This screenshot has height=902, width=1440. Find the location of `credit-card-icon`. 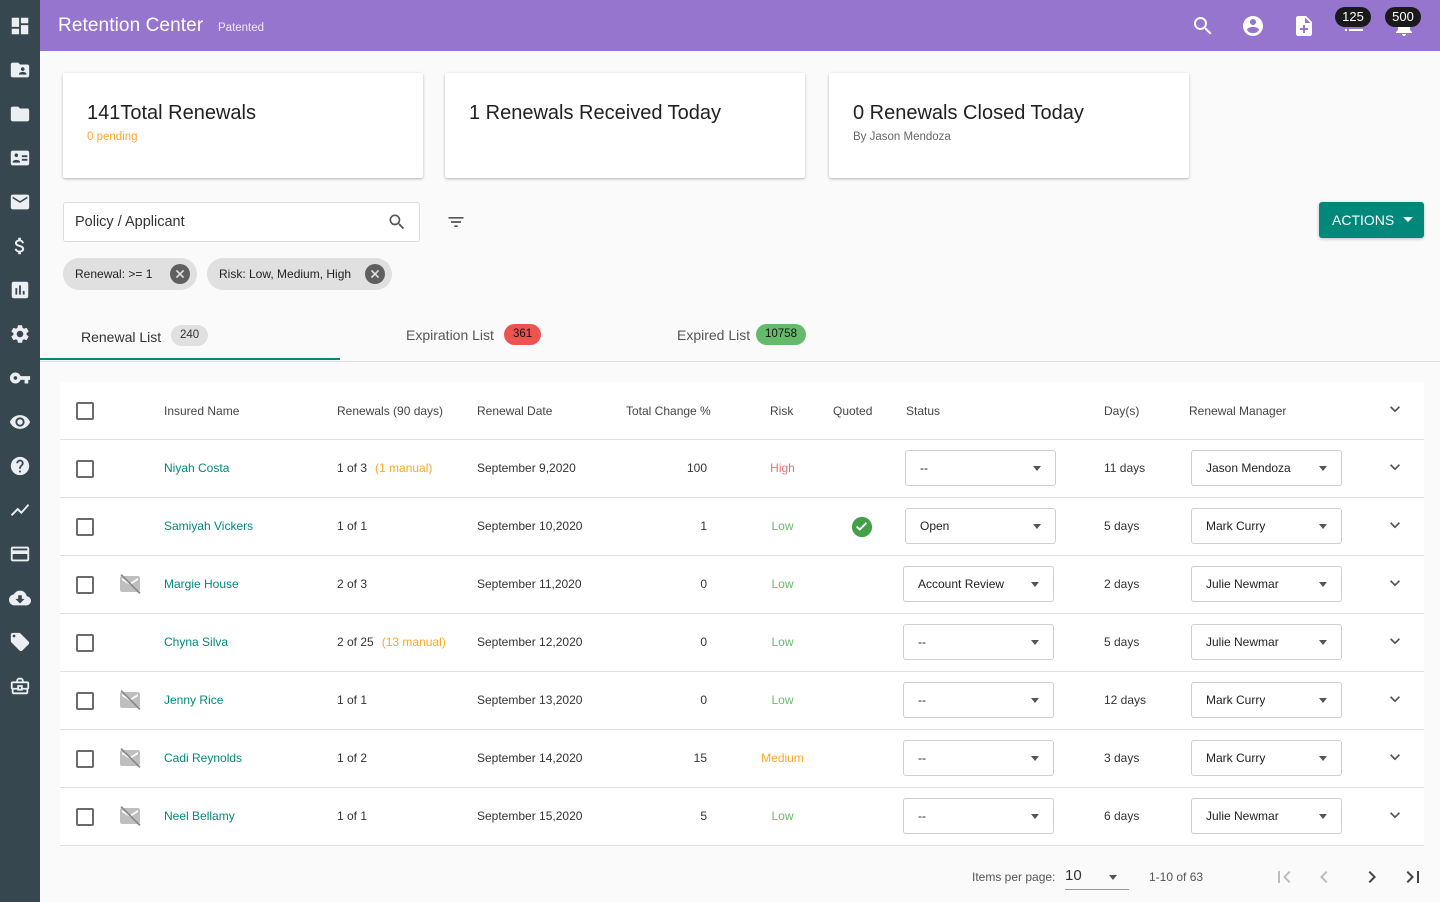

credit-card-icon is located at coordinates (20, 554).